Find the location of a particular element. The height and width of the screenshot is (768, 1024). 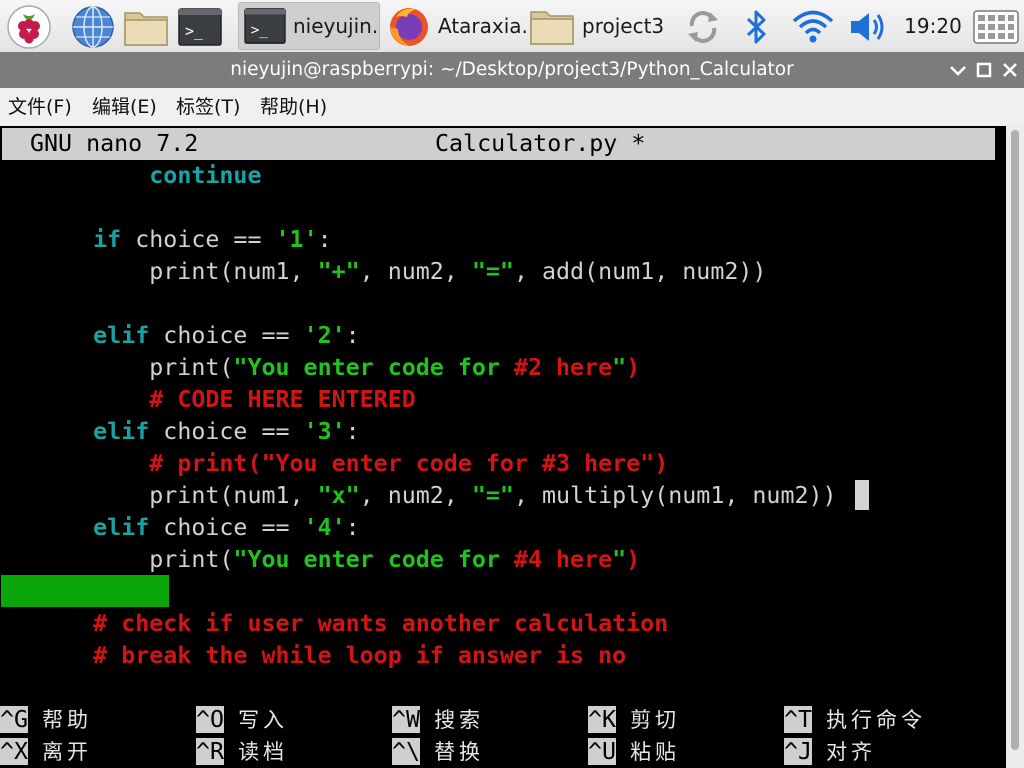

minimize-icon is located at coordinates (958, 70).